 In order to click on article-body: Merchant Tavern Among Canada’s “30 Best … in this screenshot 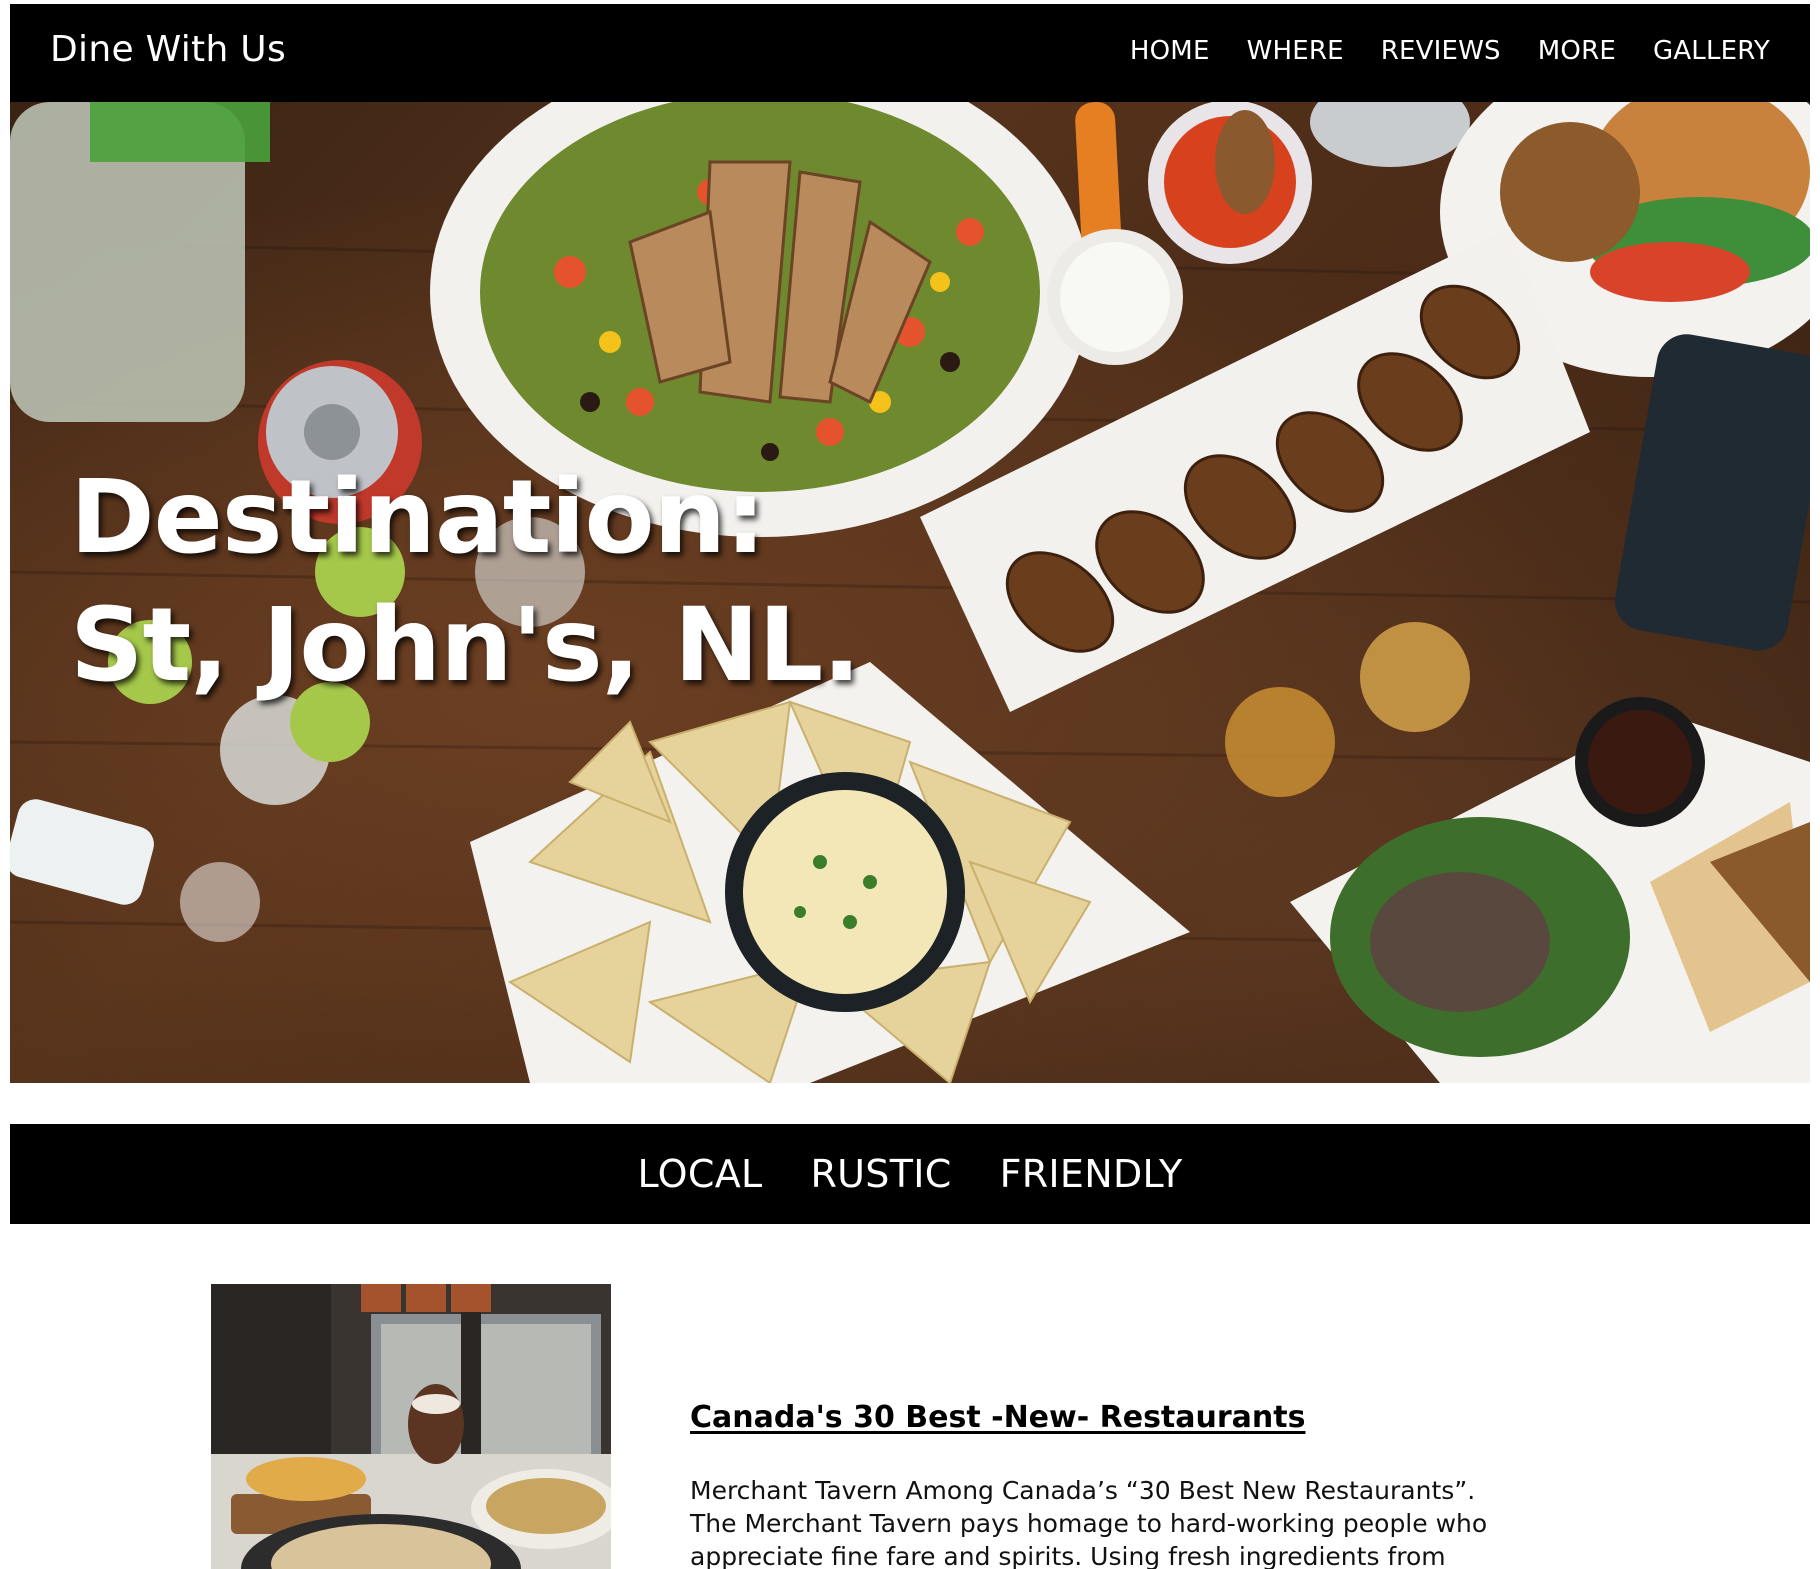, I will do `click(1089, 1522)`.